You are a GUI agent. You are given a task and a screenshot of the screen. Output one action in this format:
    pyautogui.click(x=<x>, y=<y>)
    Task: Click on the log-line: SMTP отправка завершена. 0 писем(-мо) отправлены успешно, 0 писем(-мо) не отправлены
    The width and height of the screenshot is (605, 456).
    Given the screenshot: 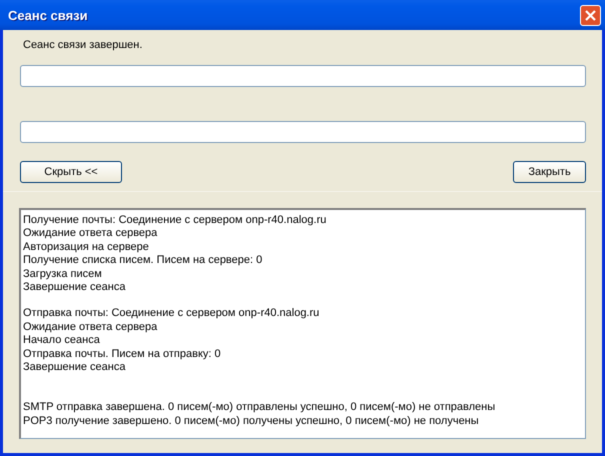 What is the action you would take?
    pyautogui.click(x=259, y=408)
    